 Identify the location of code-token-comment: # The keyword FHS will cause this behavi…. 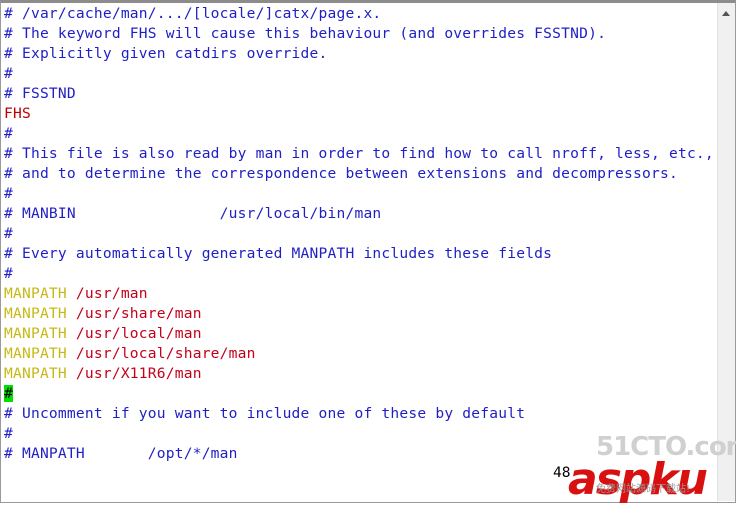
(305, 33).